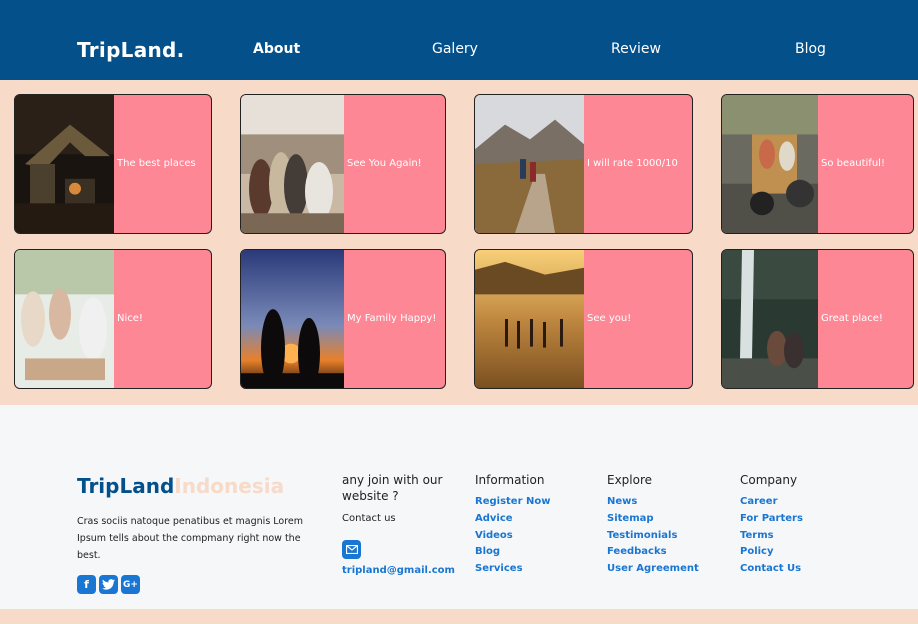  I want to click on gallery-card: So beautiful!, so click(817, 164).